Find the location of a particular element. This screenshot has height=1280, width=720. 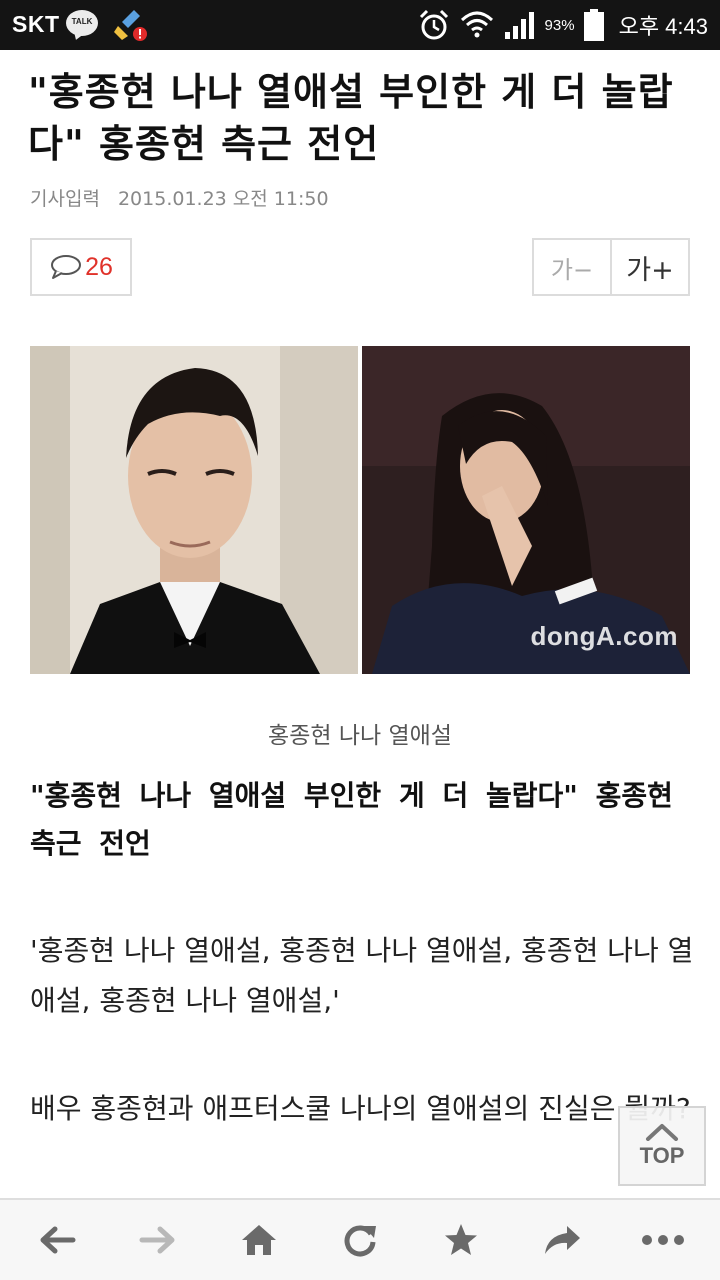

font-decrease-button: 가− is located at coordinates (573, 267).